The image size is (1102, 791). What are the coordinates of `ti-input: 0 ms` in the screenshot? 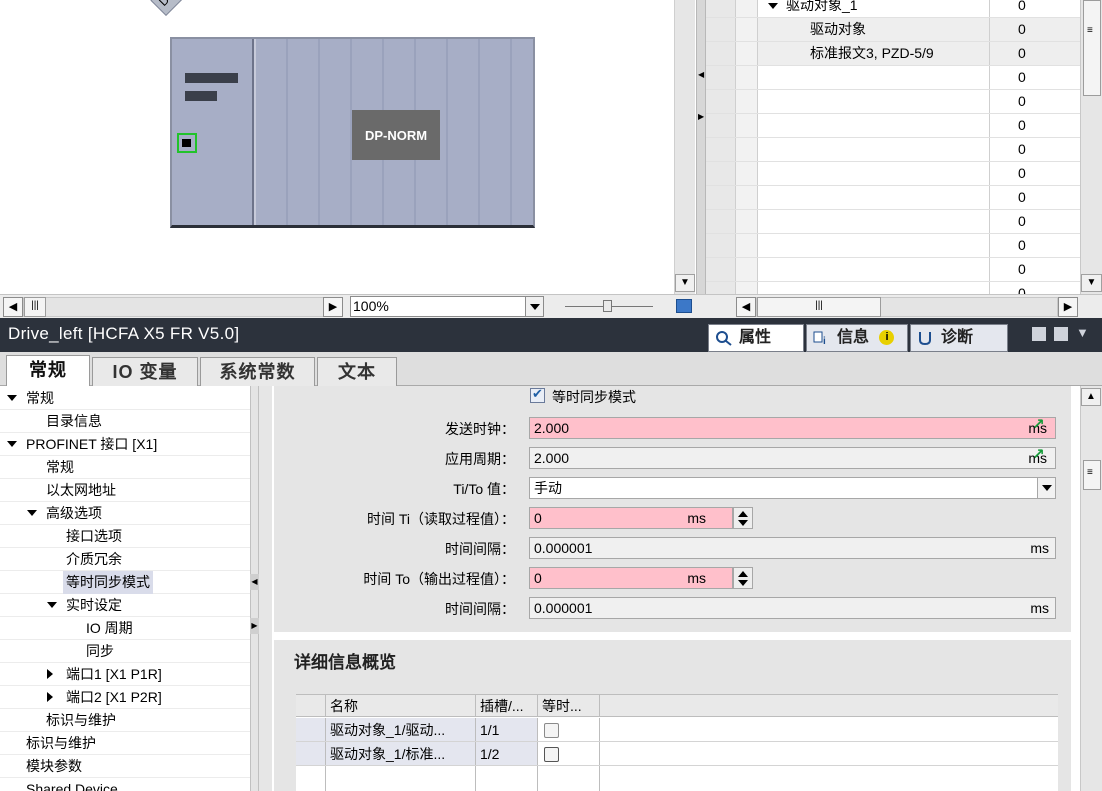 It's located at (631, 518).